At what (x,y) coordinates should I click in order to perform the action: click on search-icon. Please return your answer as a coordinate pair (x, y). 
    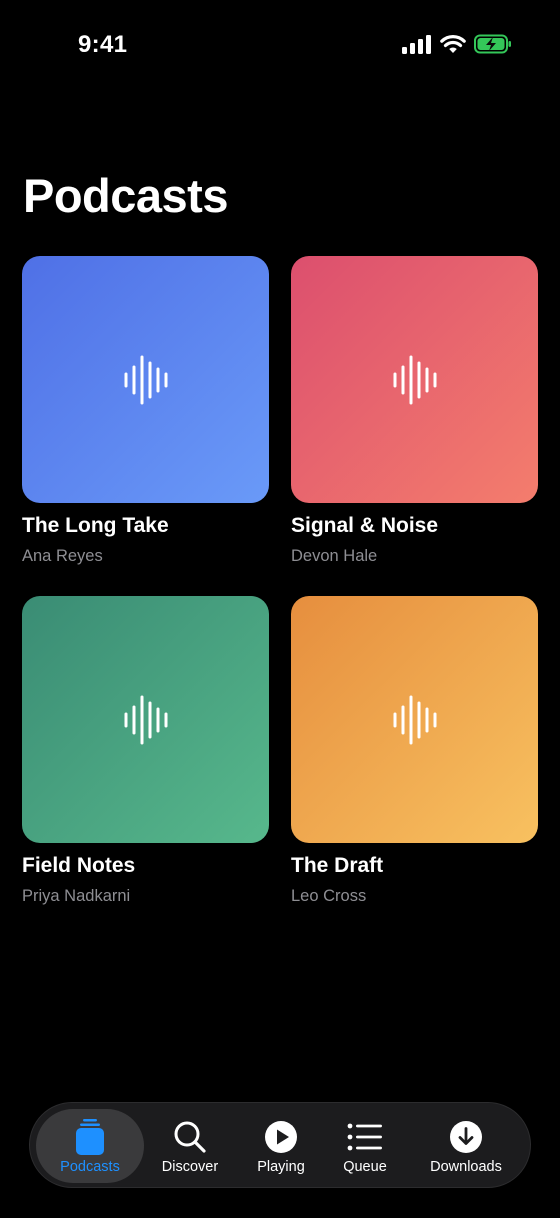
    Looking at the image, I should click on (190, 1137).